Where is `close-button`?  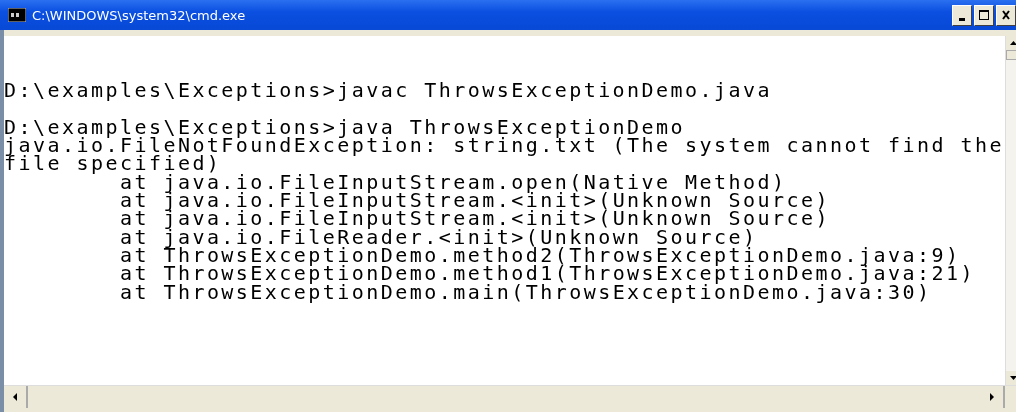 close-button is located at coordinates (1006, 15).